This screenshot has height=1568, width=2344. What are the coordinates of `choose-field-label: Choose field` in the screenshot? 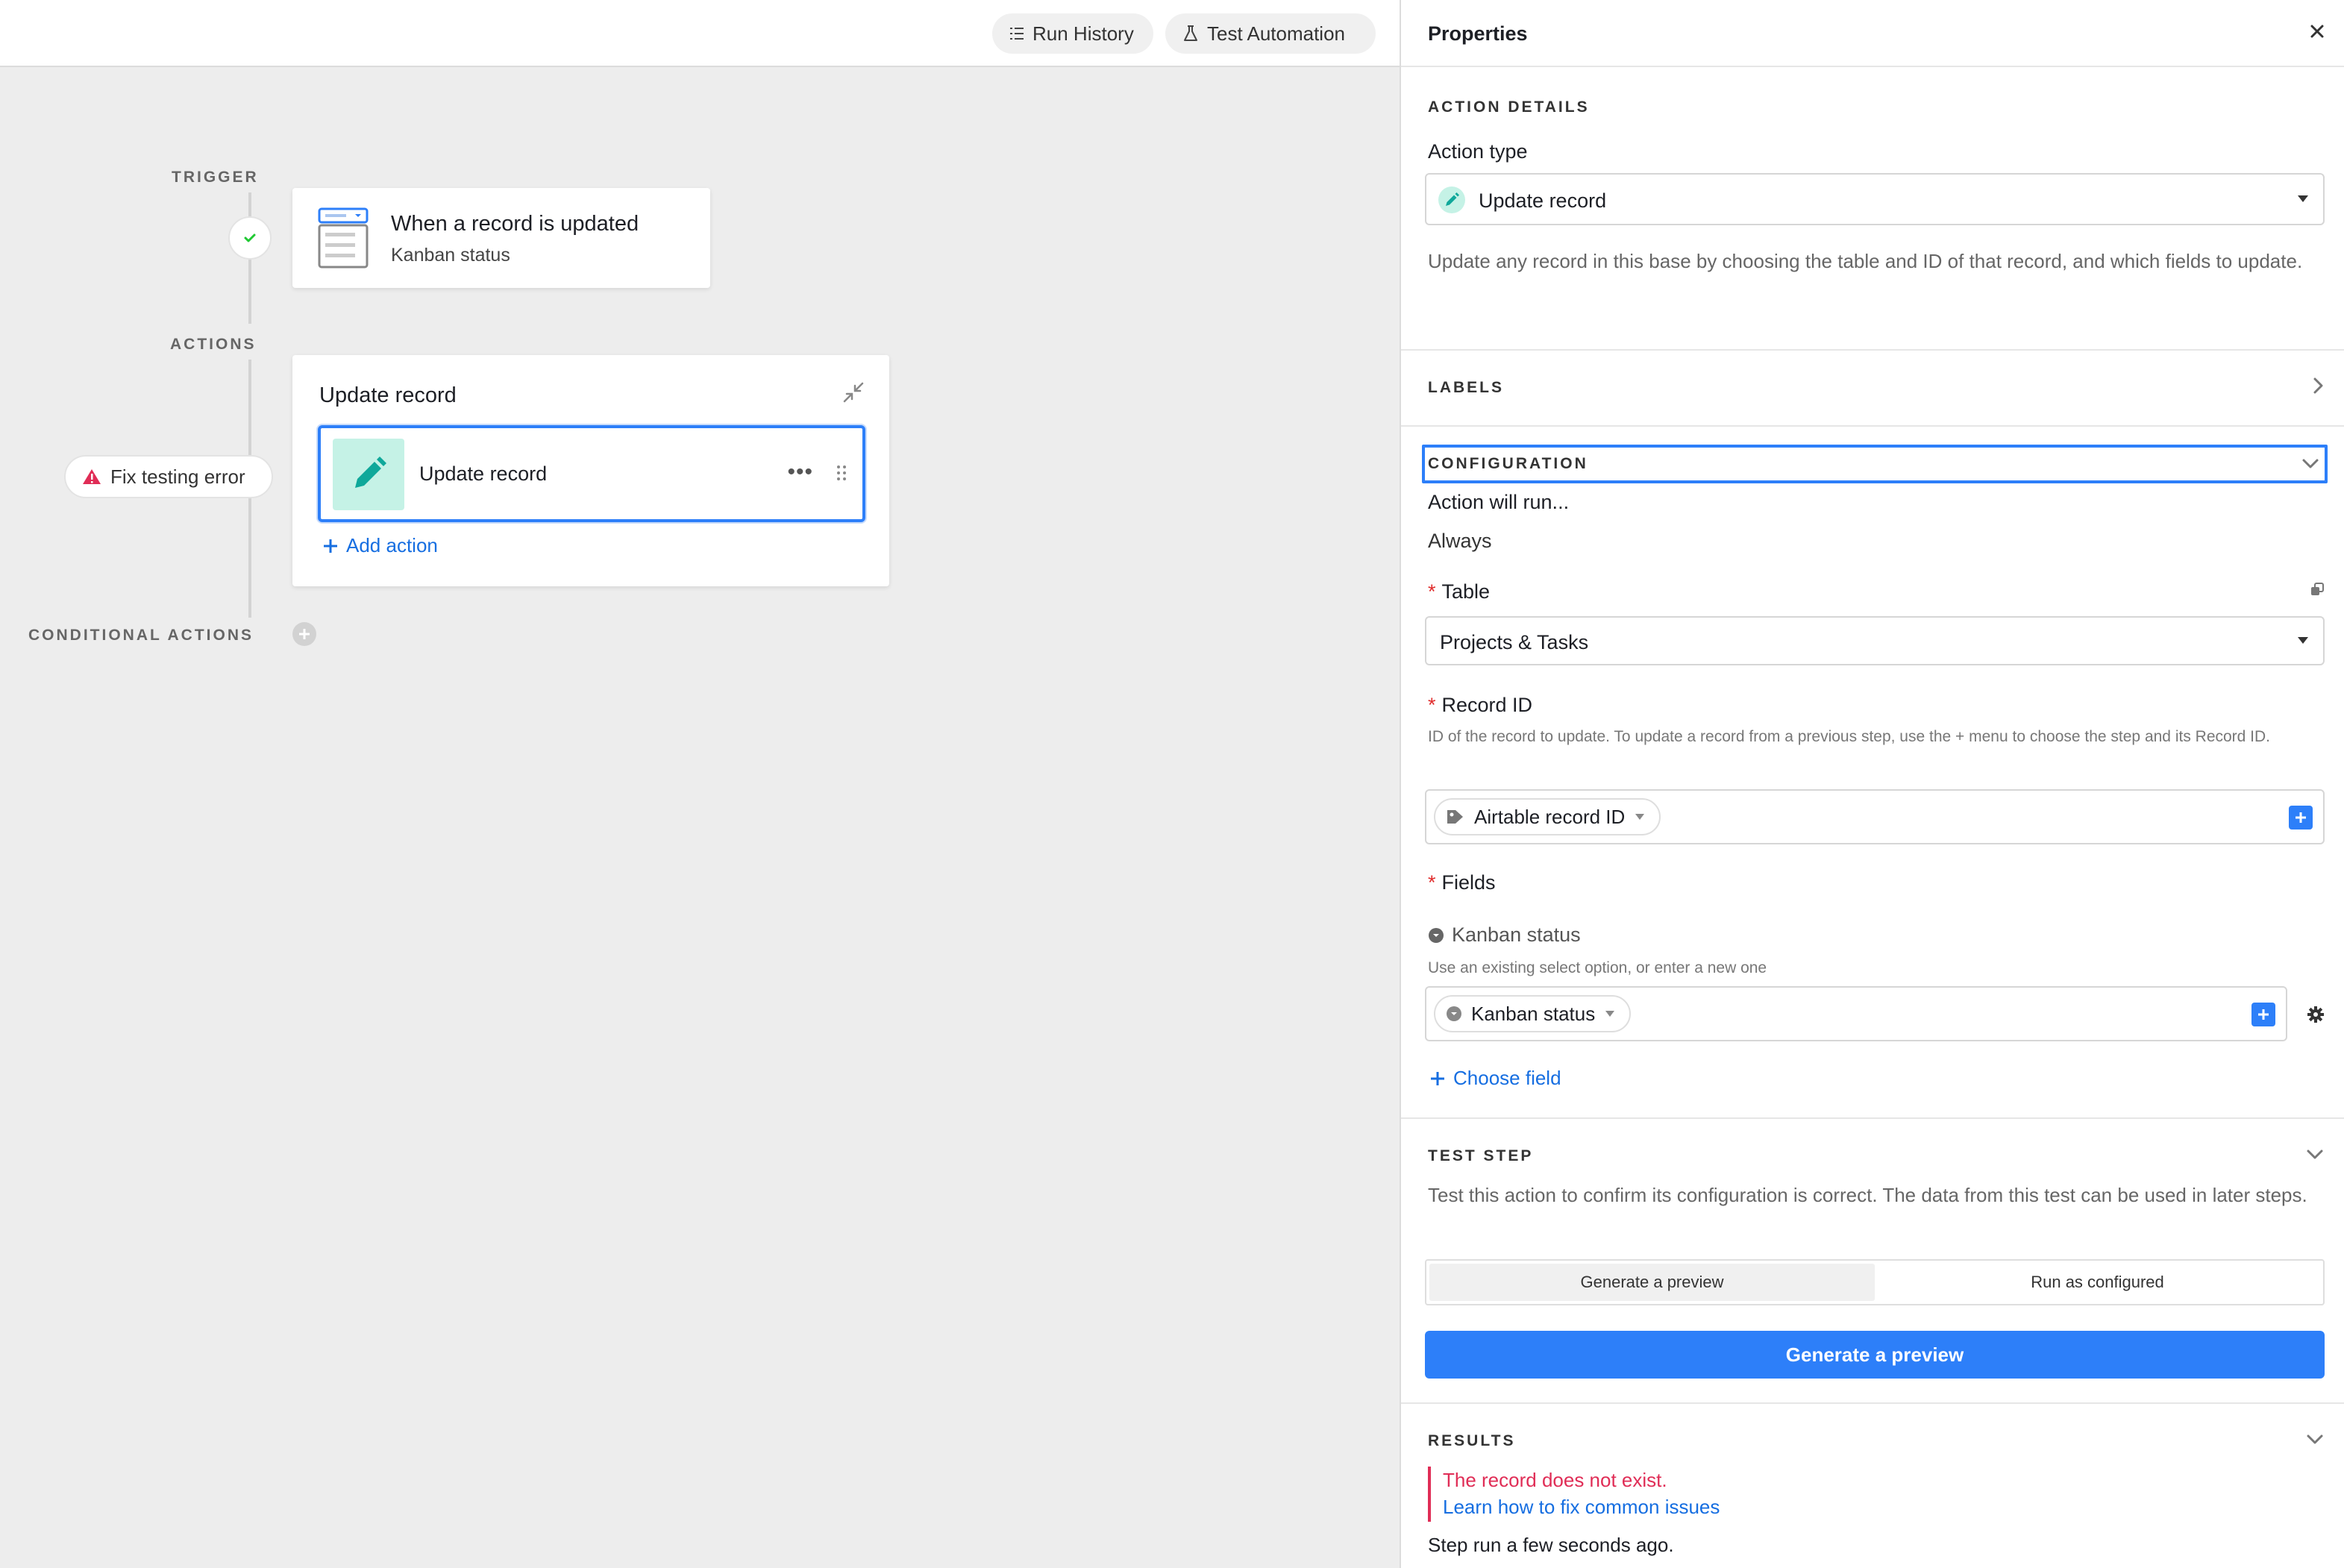 It's located at (1507, 1078).